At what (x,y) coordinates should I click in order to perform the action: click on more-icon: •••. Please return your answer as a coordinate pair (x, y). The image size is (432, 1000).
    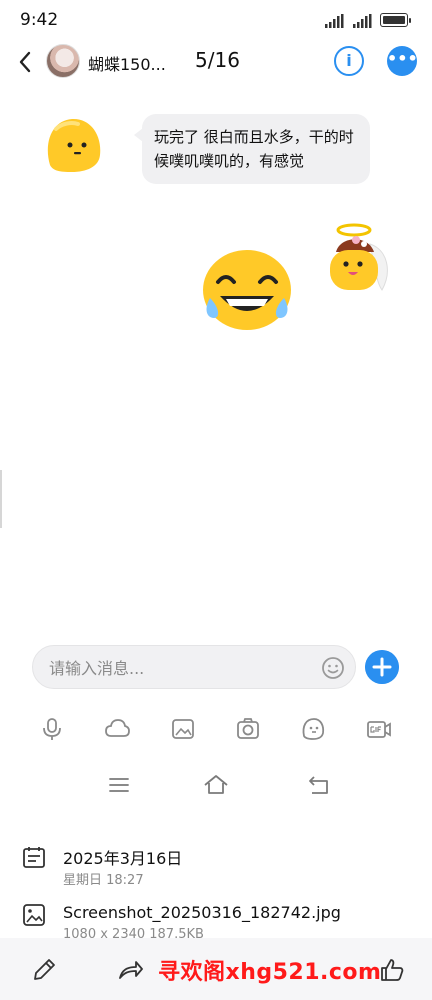
    Looking at the image, I should click on (402, 58).